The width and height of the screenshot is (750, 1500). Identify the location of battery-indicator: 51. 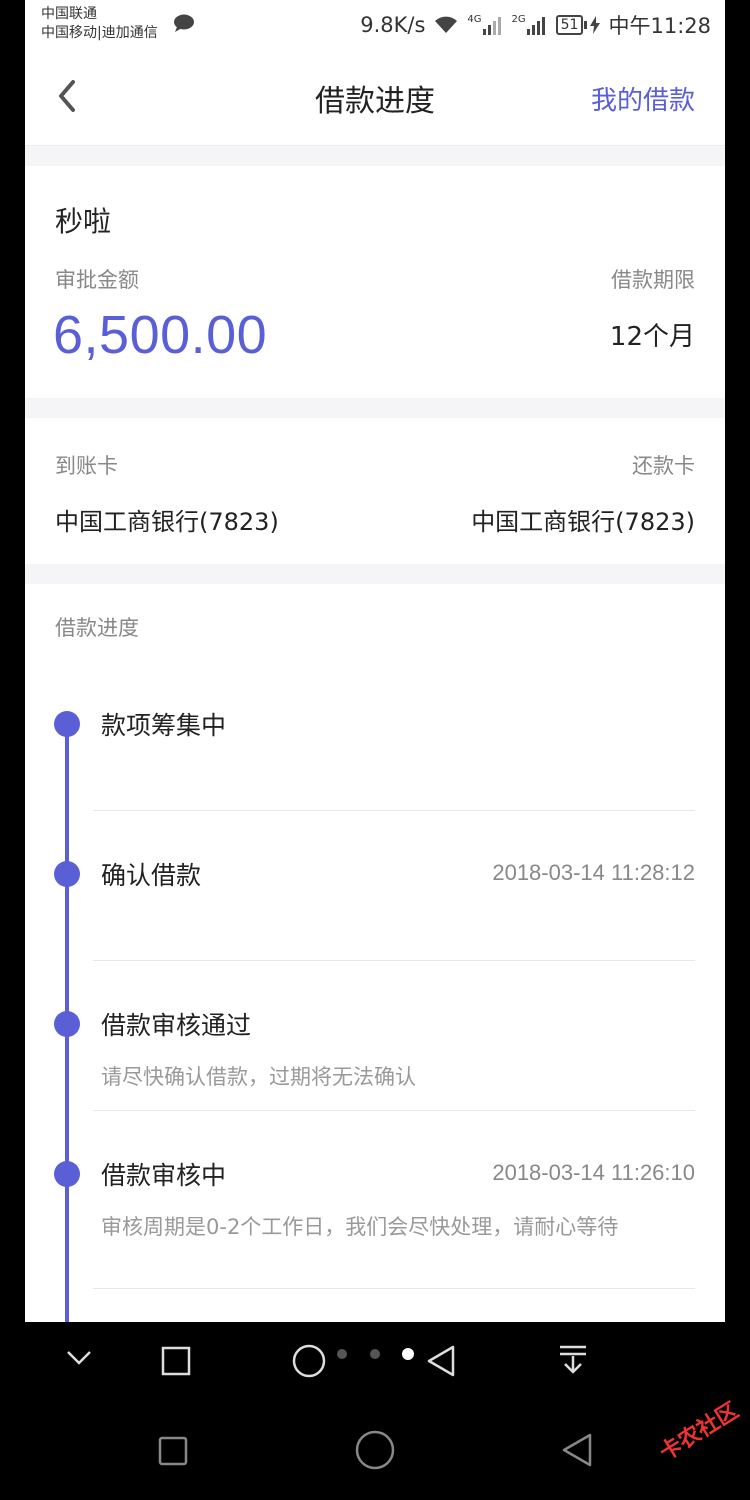
(578, 25).